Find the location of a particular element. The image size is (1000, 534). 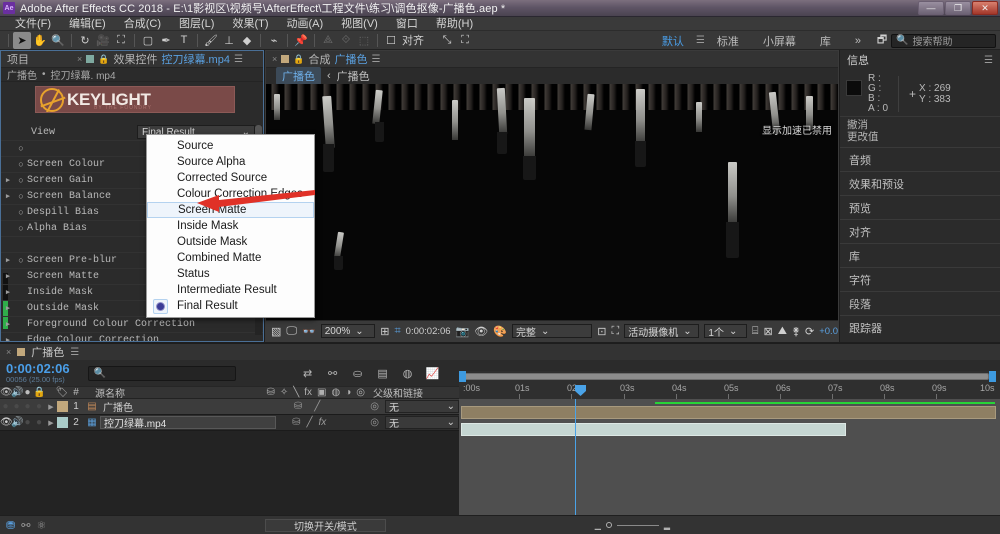

layer-name-1: 广播色 is located at coordinates (116, 407).